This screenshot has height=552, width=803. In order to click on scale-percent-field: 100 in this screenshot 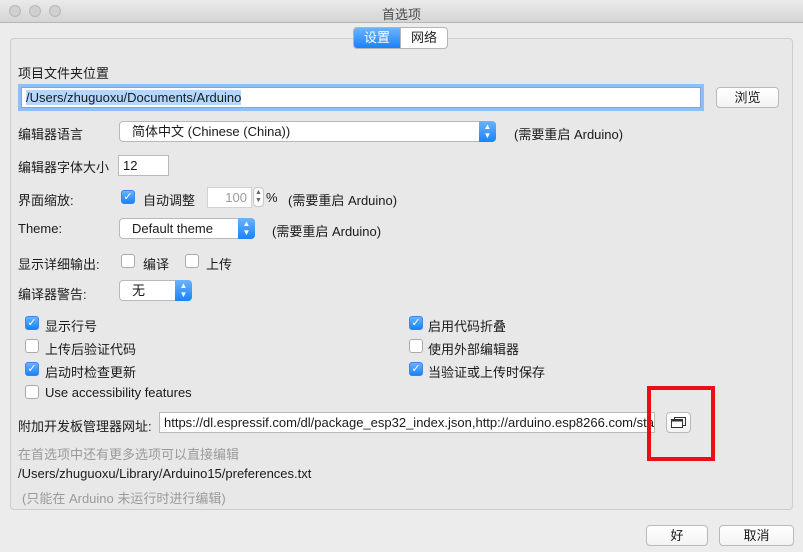, I will do `click(229, 197)`.